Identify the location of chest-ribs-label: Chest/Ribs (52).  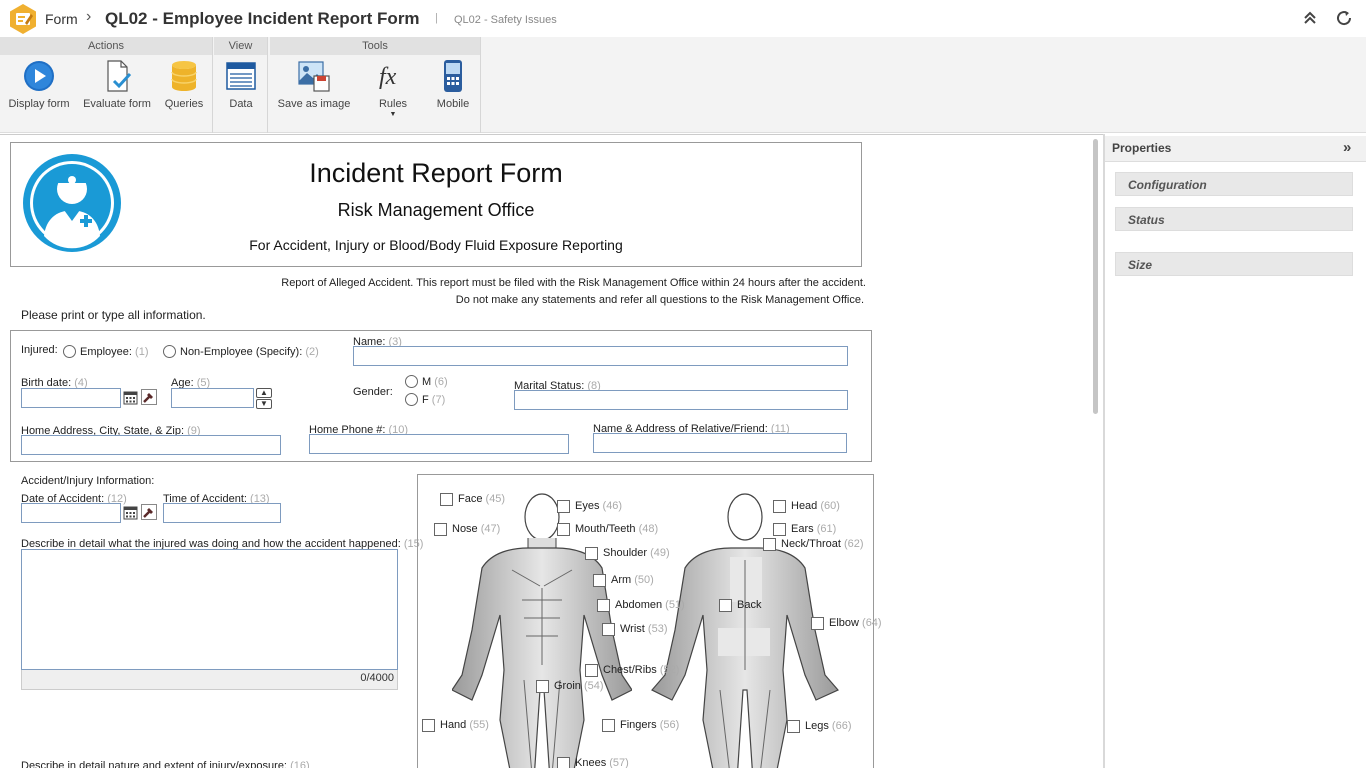
(641, 670).